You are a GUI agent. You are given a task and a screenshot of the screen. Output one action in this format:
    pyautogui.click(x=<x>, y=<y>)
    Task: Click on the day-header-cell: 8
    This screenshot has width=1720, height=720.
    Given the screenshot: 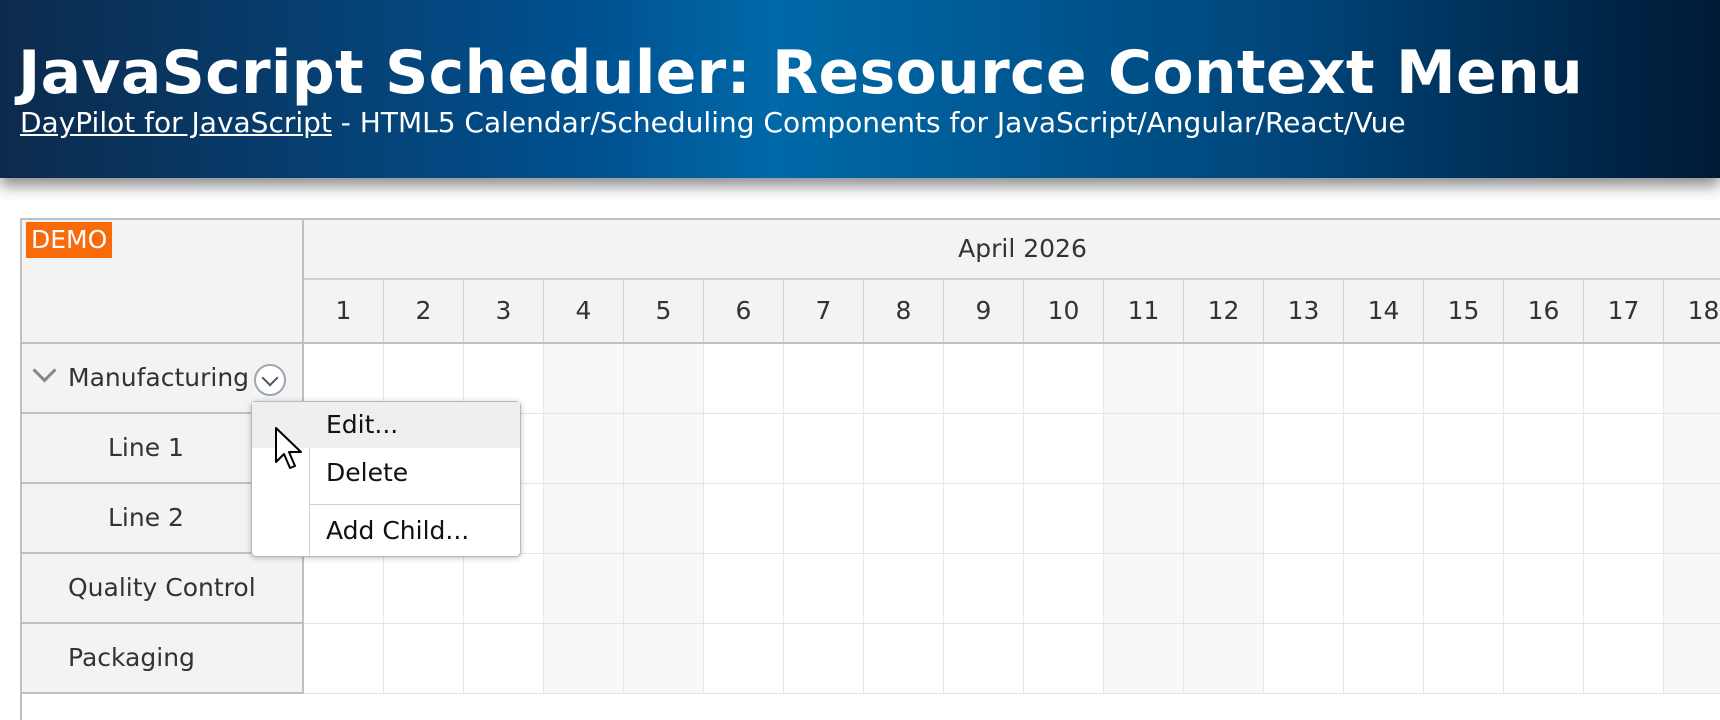 What is the action you would take?
    pyautogui.click(x=904, y=311)
    